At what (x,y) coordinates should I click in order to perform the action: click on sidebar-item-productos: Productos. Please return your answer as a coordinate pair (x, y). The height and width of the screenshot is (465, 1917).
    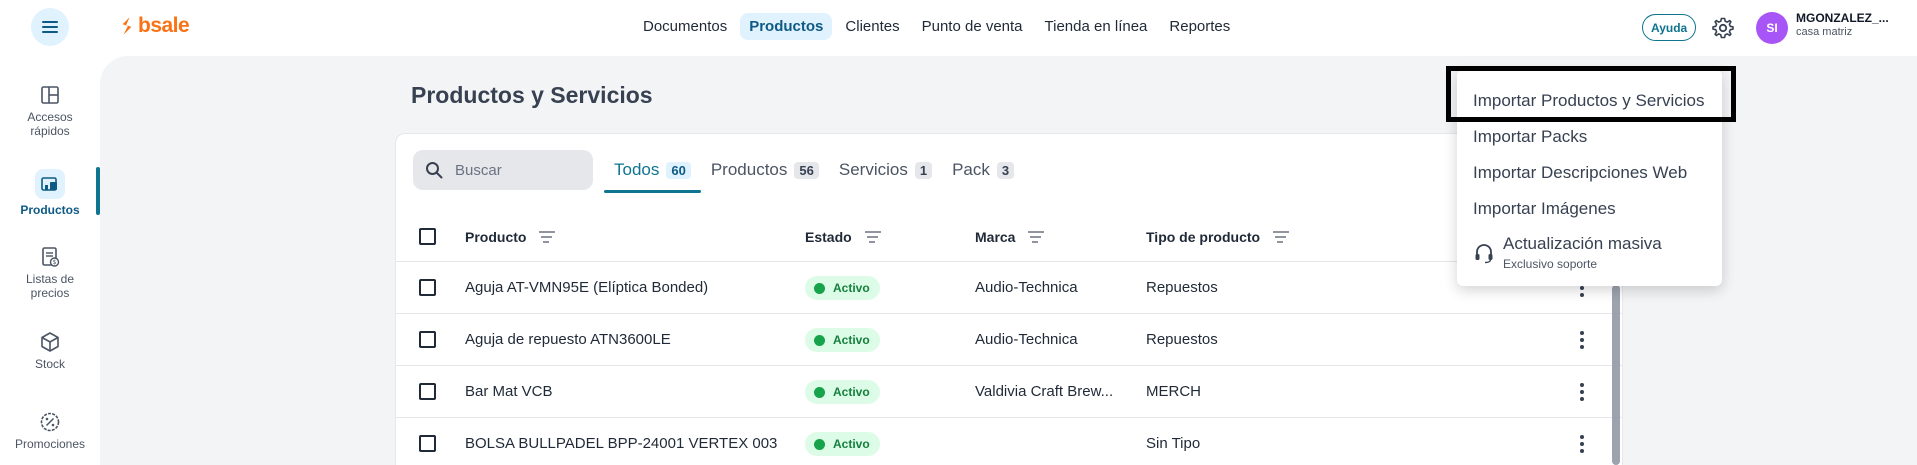
    Looking at the image, I should click on (50, 193).